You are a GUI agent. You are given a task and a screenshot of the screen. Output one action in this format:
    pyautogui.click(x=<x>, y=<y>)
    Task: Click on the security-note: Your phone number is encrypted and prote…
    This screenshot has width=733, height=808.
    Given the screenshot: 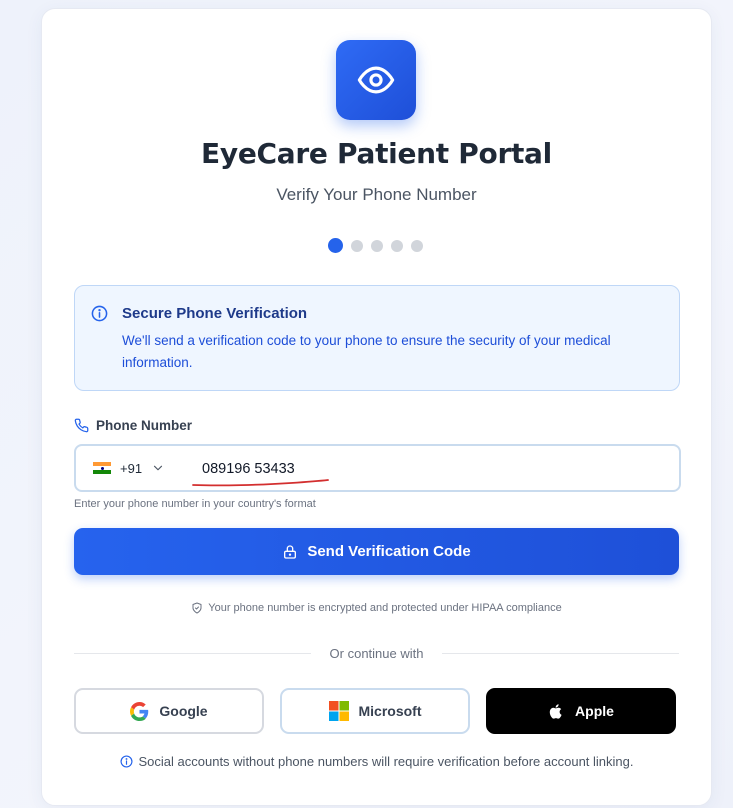 What is the action you would take?
    pyautogui.click(x=376, y=608)
    